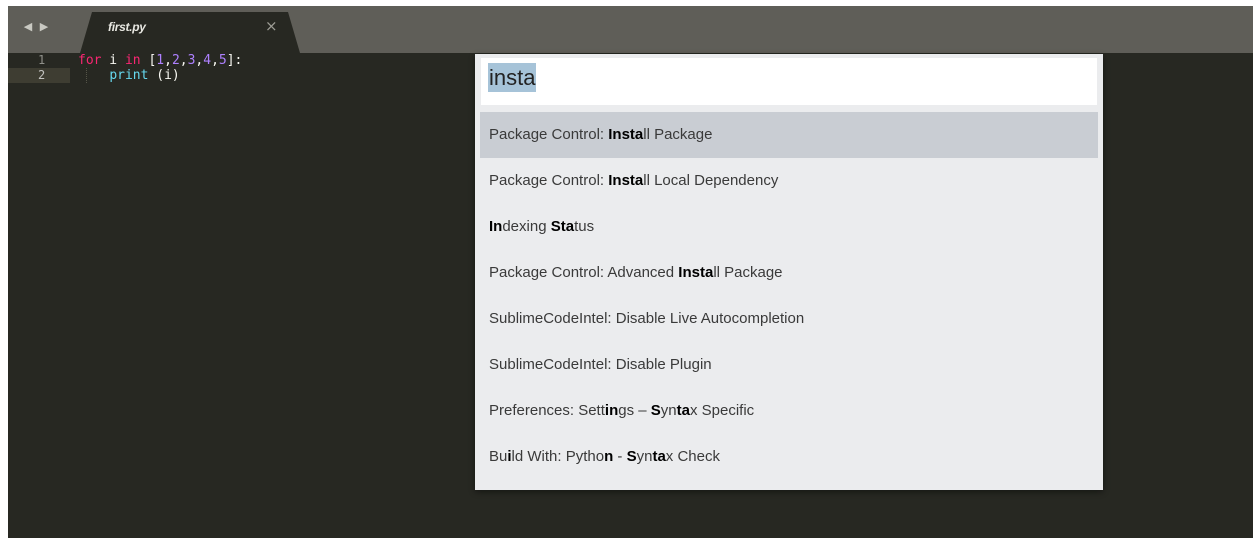  What do you see at coordinates (36, 26) in the screenshot?
I see `tab-navigation: ◀ ▶` at bounding box center [36, 26].